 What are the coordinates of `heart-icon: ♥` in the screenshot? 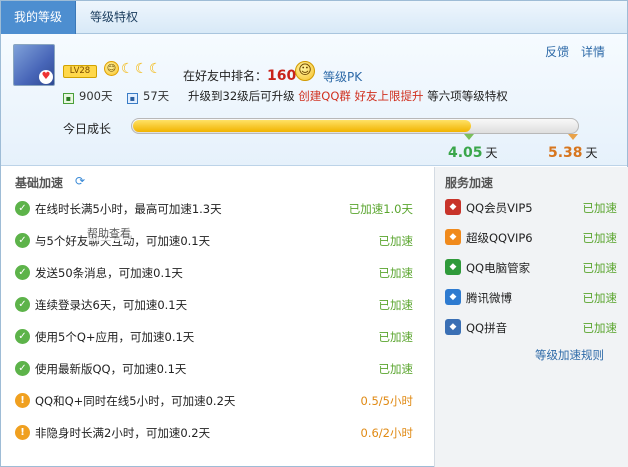 It's located at (46, 77).